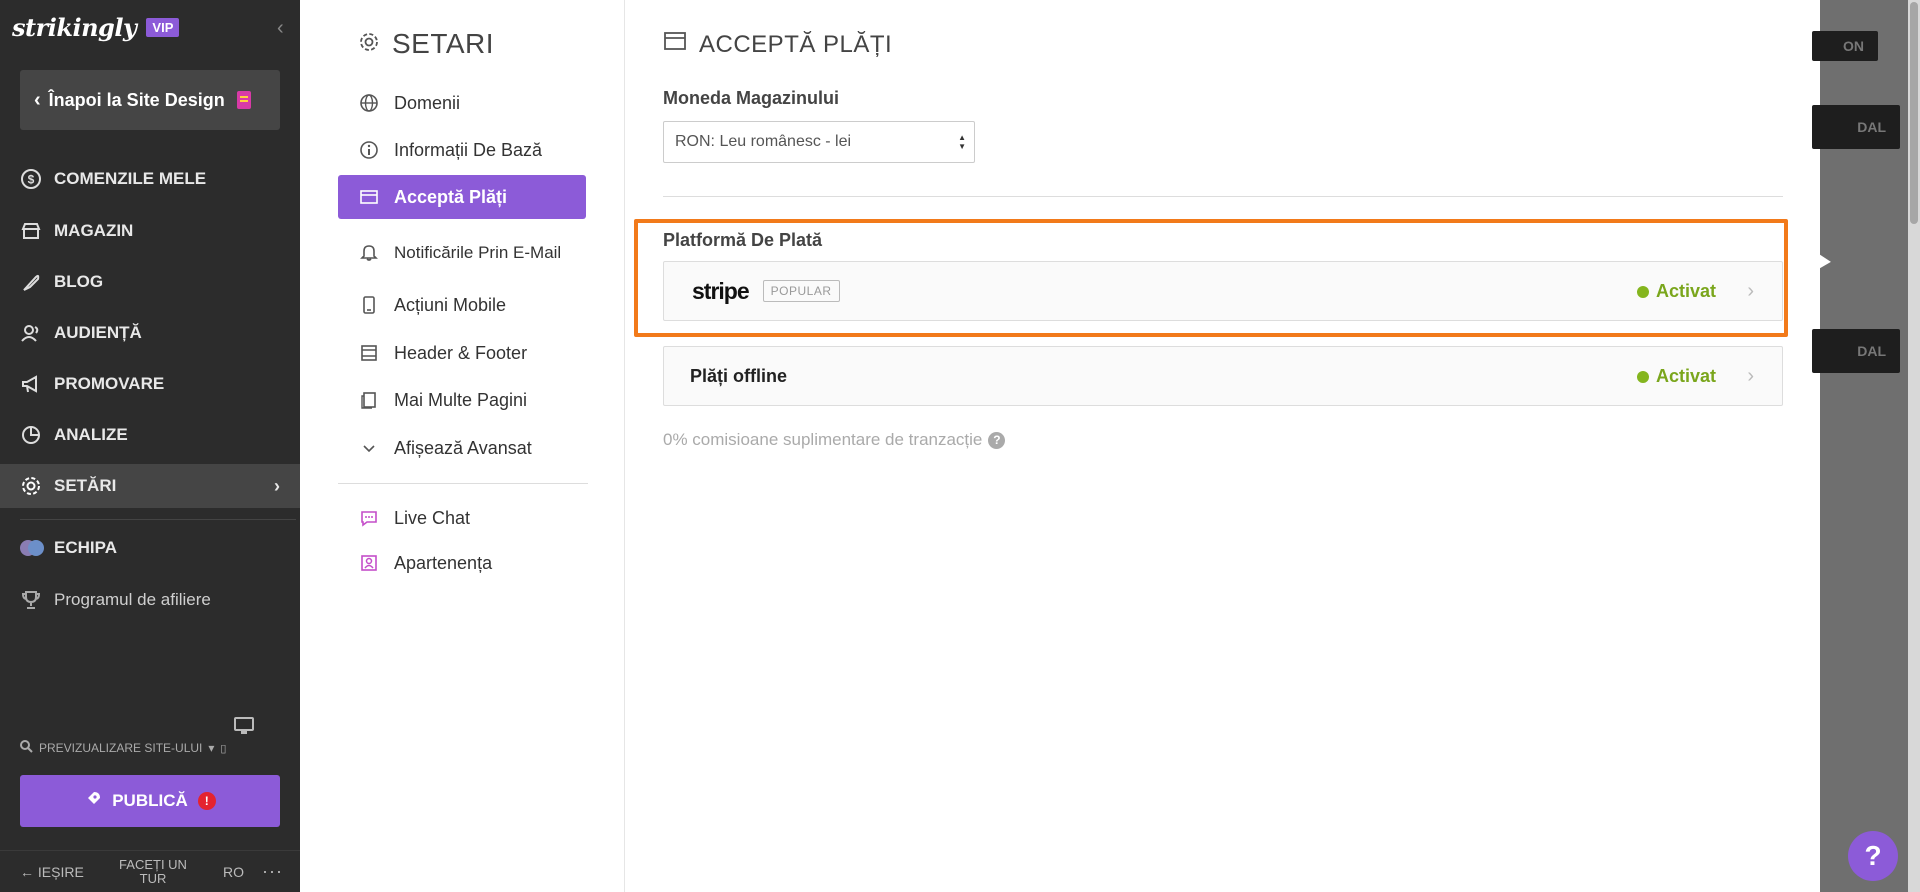 The image size is (1920, 892). Describe the element at coordinates (158, 519) in the screenshot. I see `sidebar-divider` at that location.